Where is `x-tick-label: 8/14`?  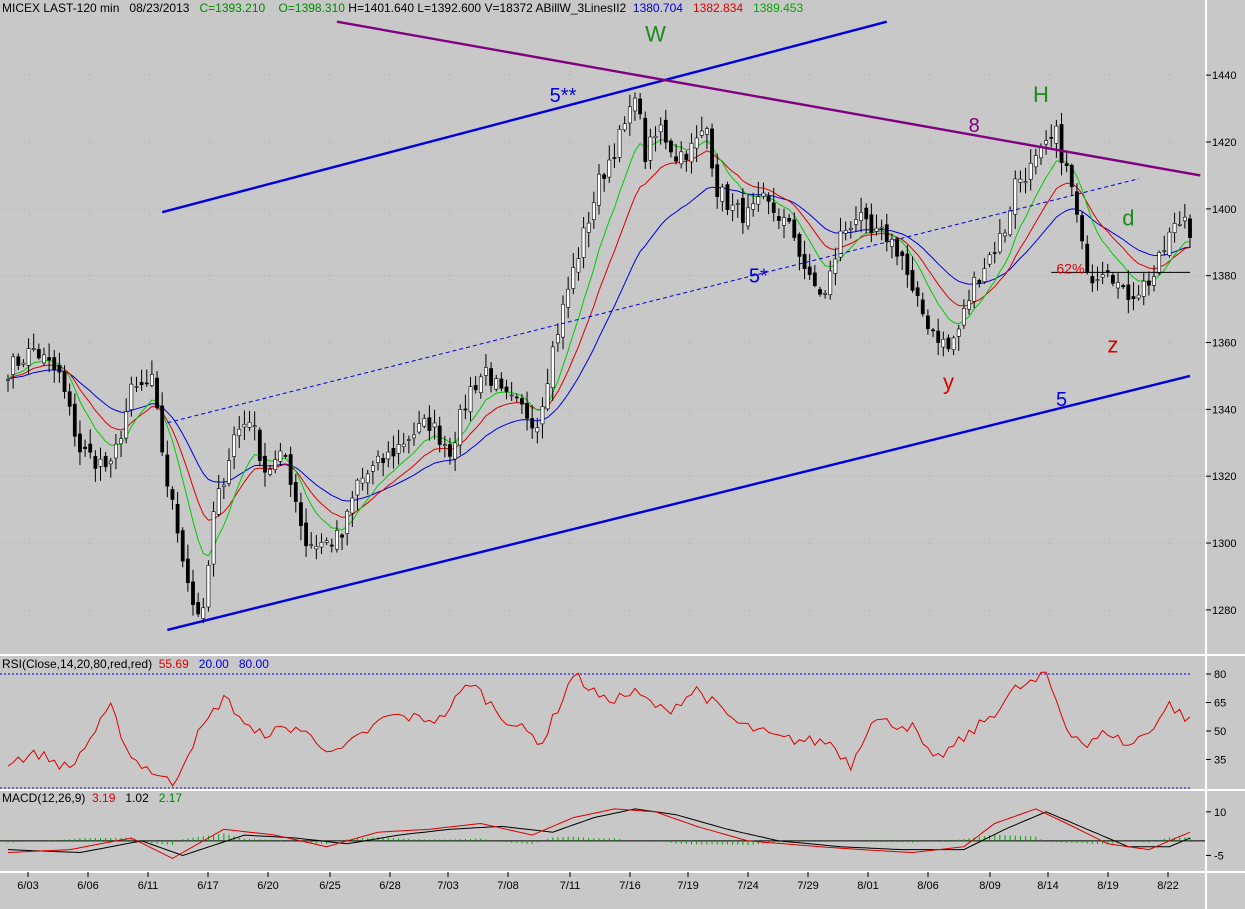 x-tick-label: 8/14 is located at coordinates (1047, 886).